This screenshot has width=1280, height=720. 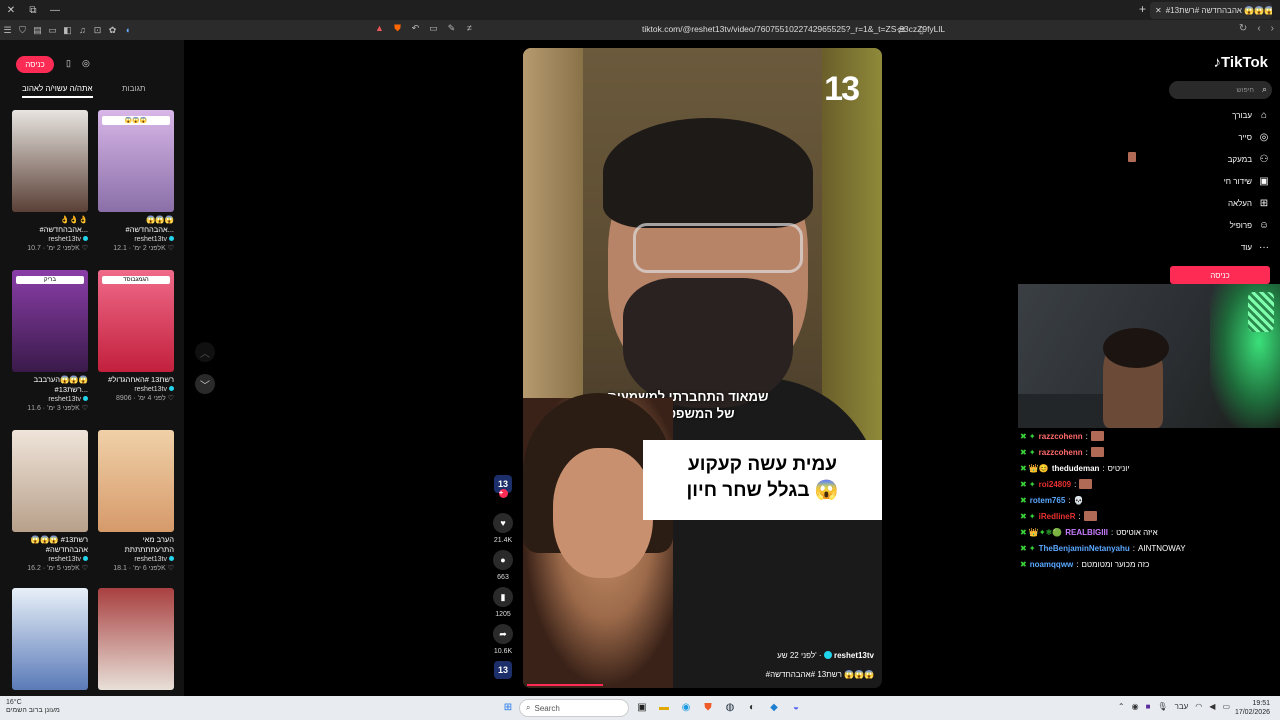 I want to click on video-thumbnail: 😱😱😱, so click(x=136, y=161).